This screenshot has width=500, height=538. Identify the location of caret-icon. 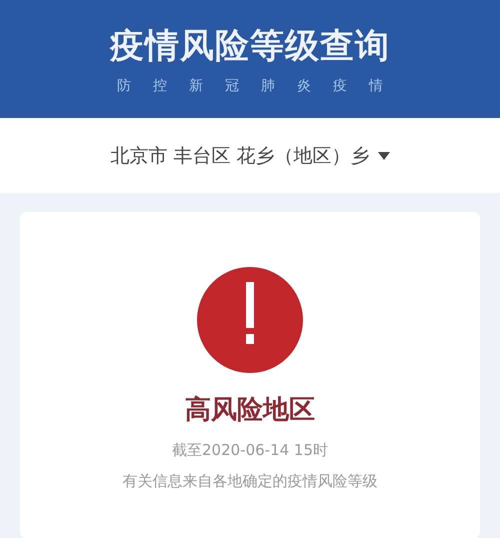
(384, 156).